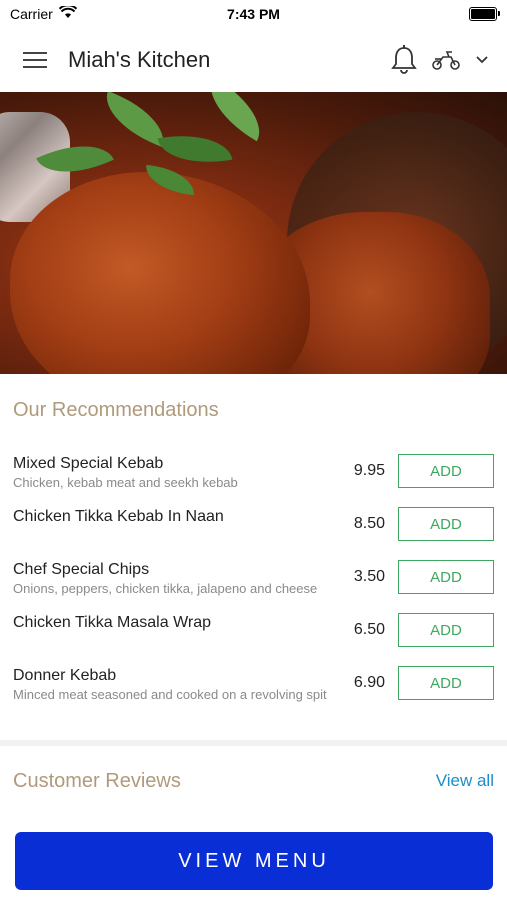  I want to click on header-actions, so click(440, 60).